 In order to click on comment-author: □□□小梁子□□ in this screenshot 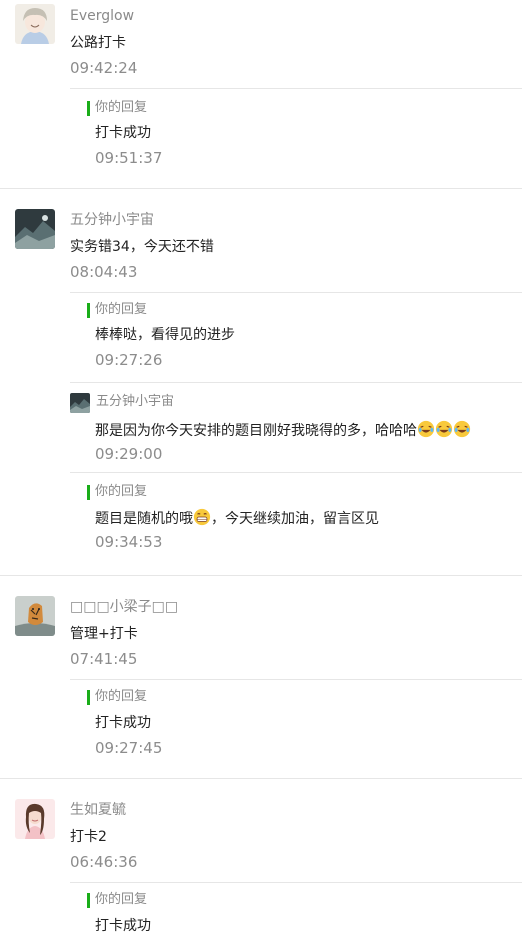, I will do `click(124, 607)`.